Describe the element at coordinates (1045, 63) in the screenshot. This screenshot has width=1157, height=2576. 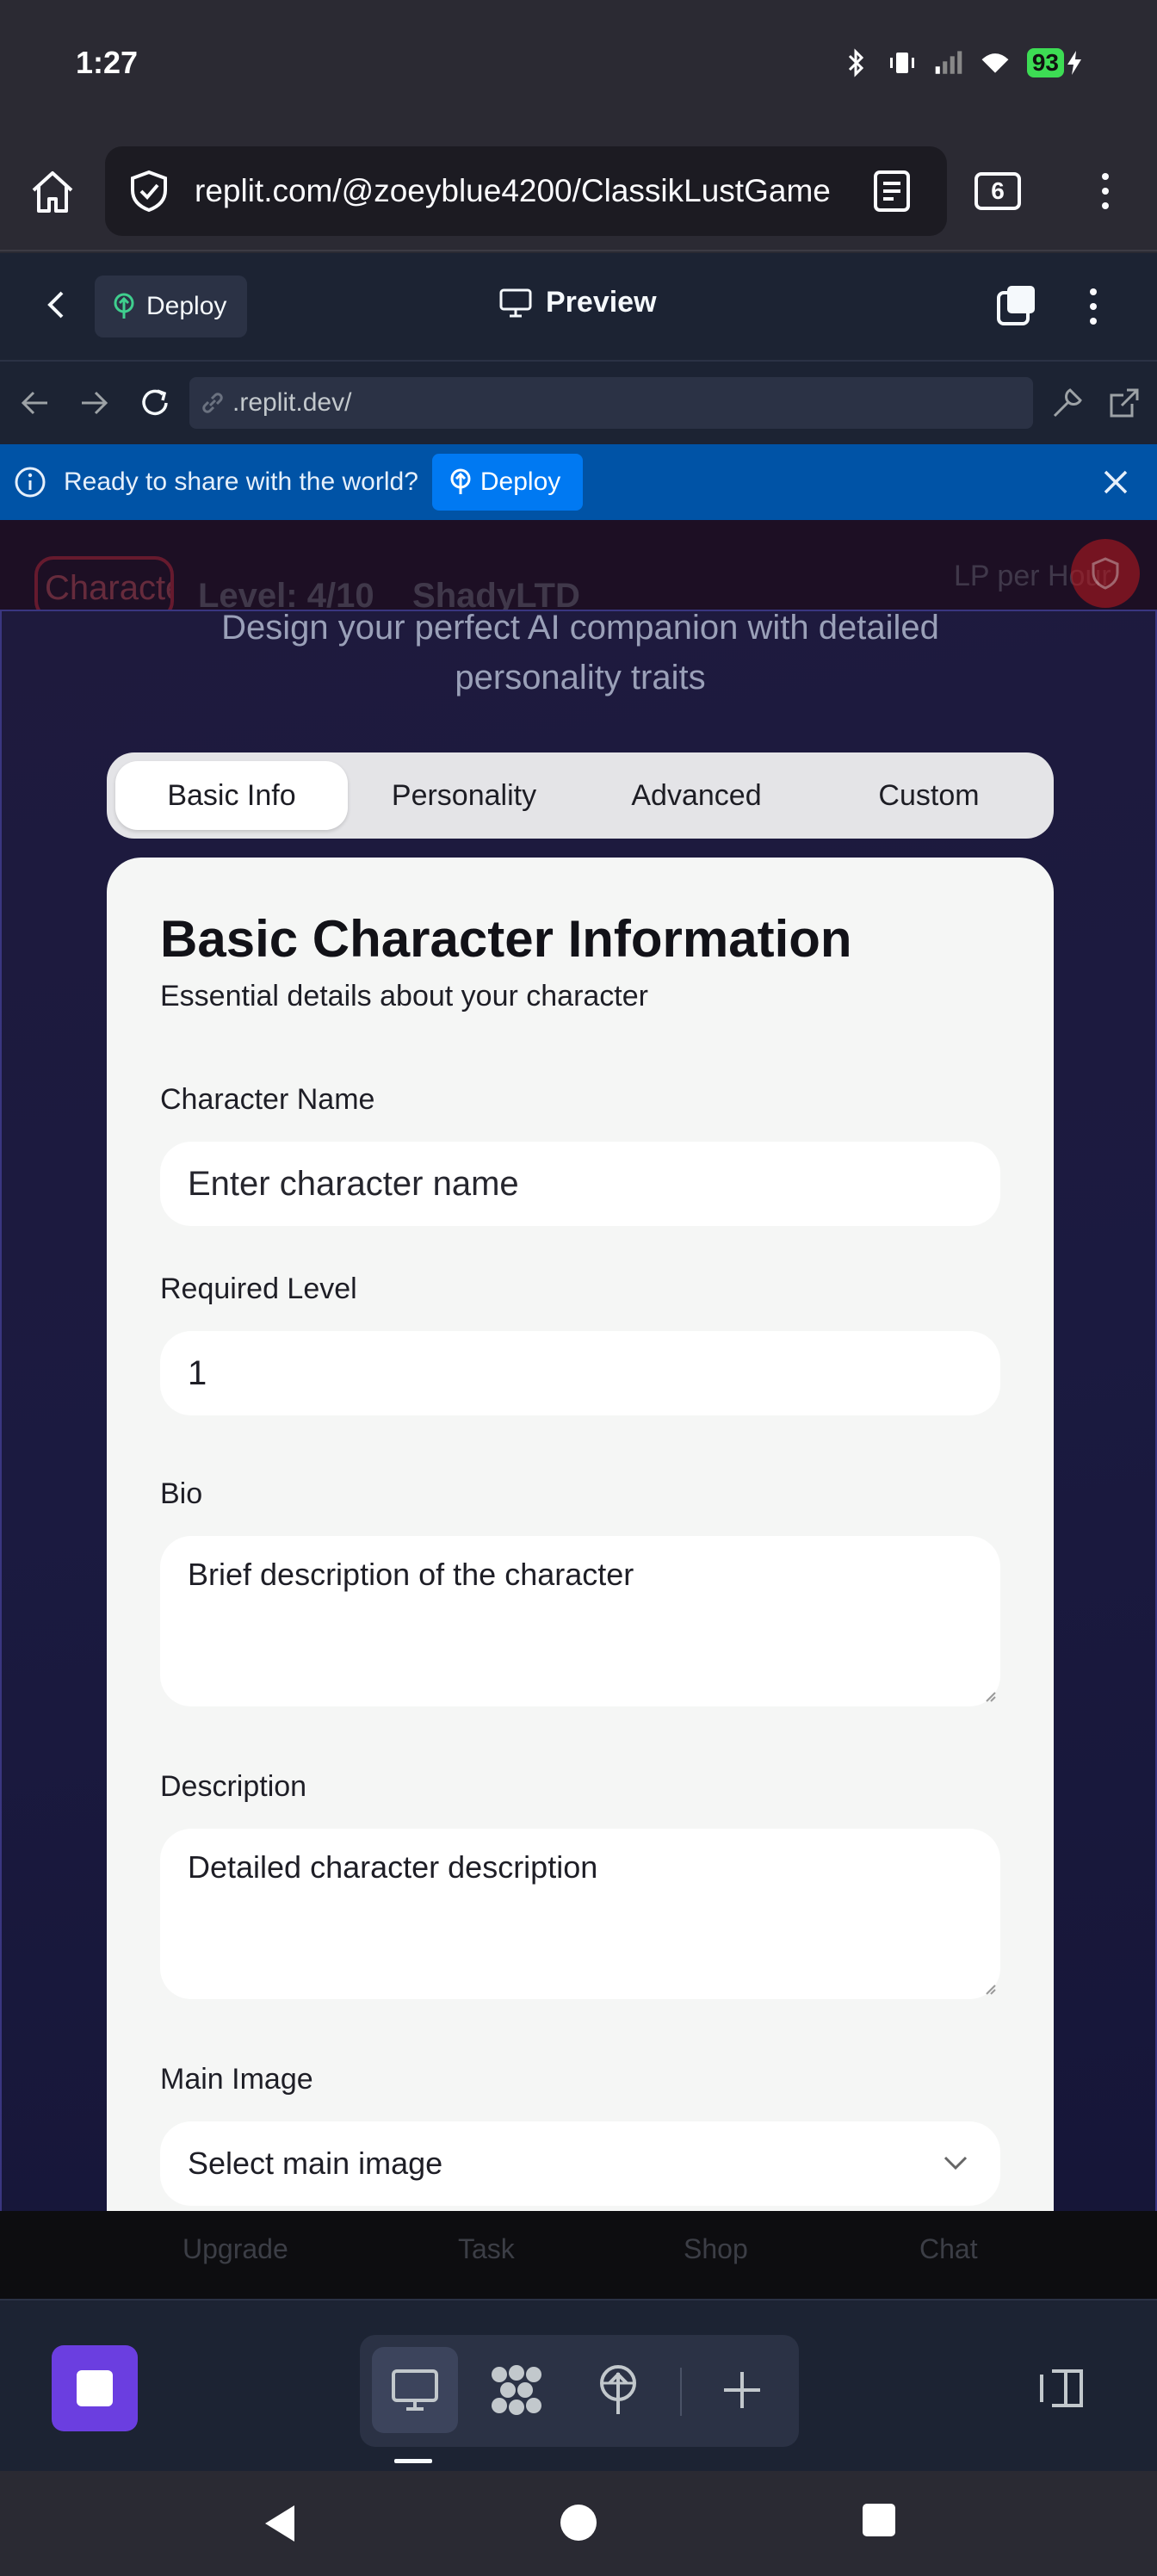
I see `battery-level: 93` at that location.